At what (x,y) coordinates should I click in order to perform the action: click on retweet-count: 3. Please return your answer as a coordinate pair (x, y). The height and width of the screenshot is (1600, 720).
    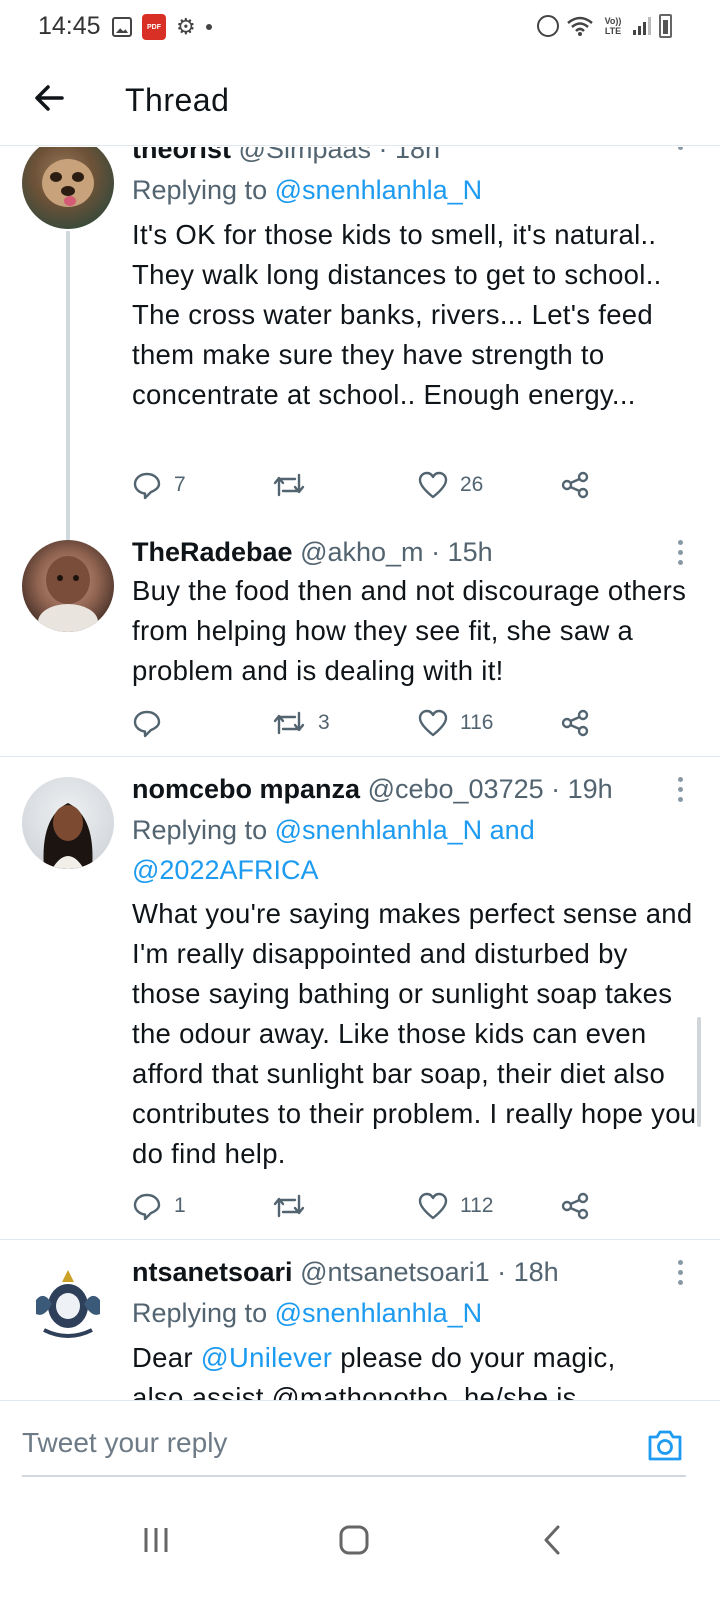
    Looking at the image, I should click on (324, 722).